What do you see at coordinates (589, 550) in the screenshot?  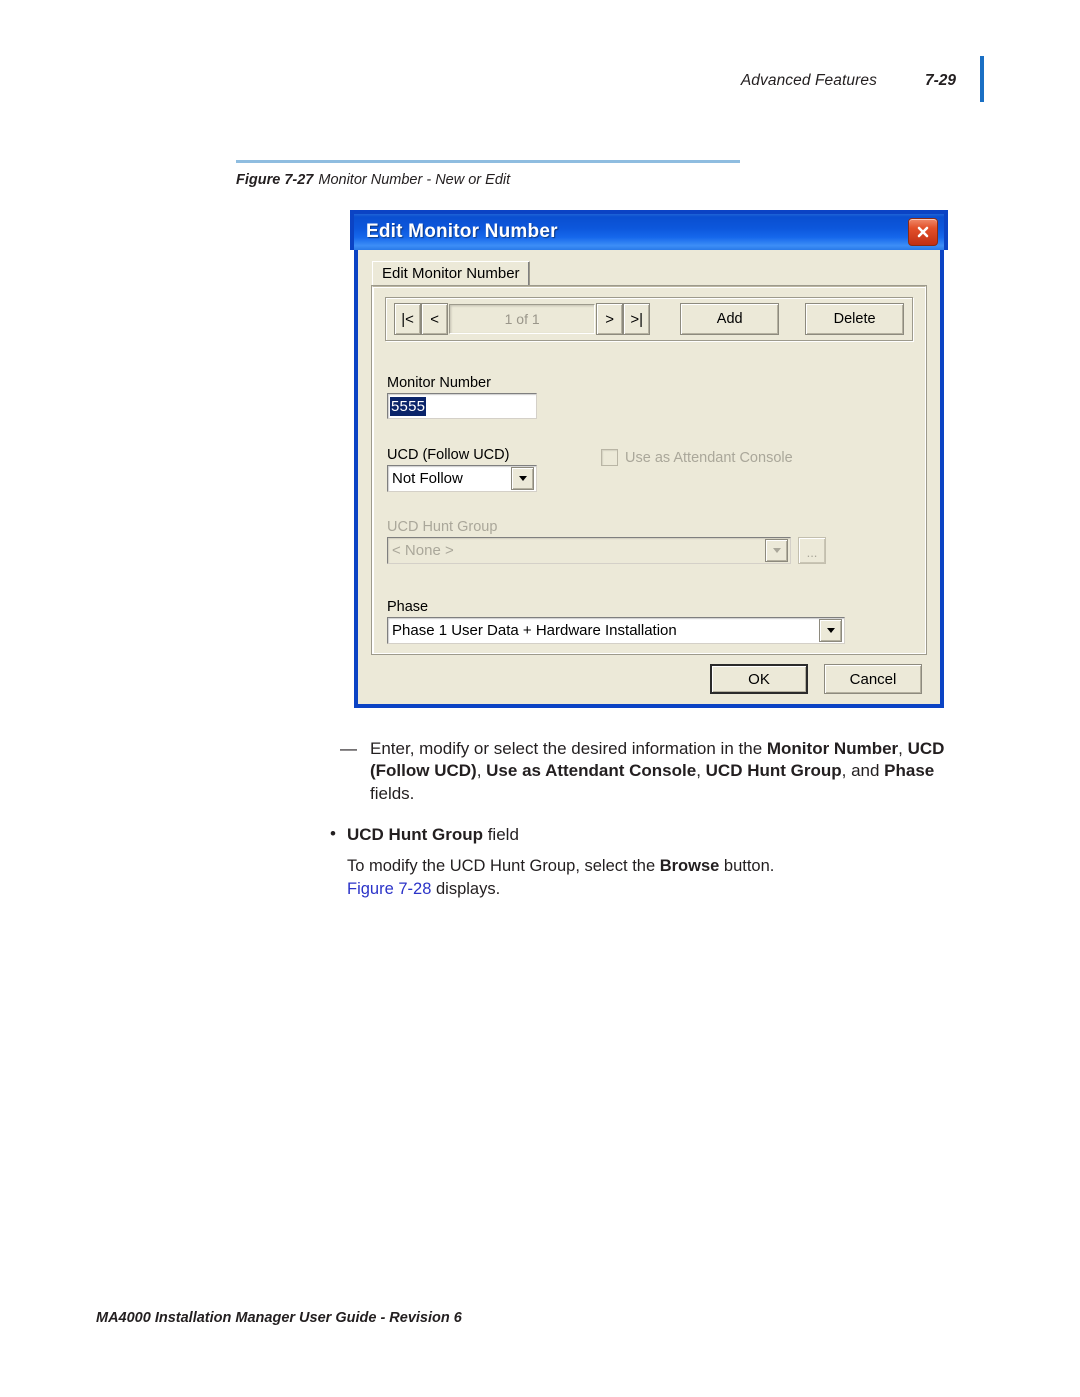 I see `ucd-hunt-group-select: < None >` at bounding box center [589, 550].